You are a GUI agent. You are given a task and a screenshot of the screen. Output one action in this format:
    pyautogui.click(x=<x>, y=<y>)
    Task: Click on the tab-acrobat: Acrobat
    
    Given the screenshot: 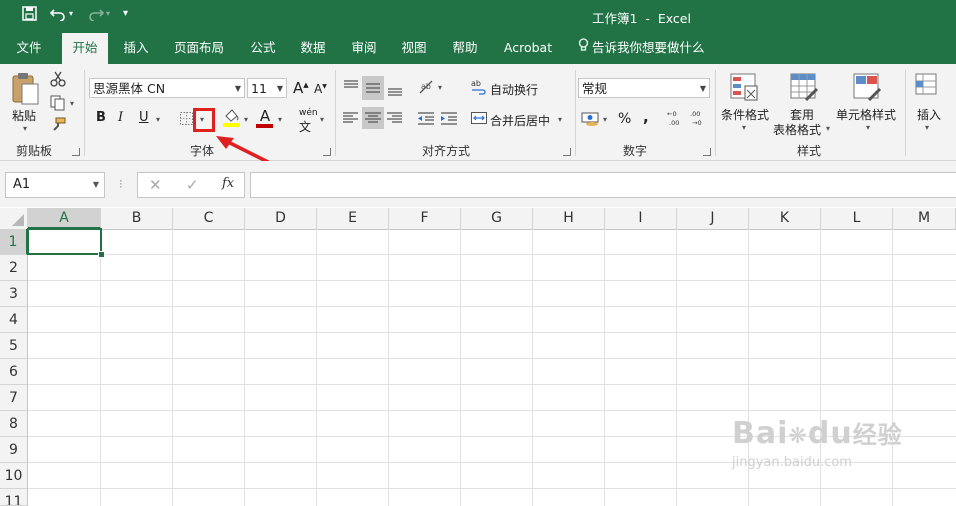 What is the action you would take?
    pyautogui.click(x=528, y=48)
    